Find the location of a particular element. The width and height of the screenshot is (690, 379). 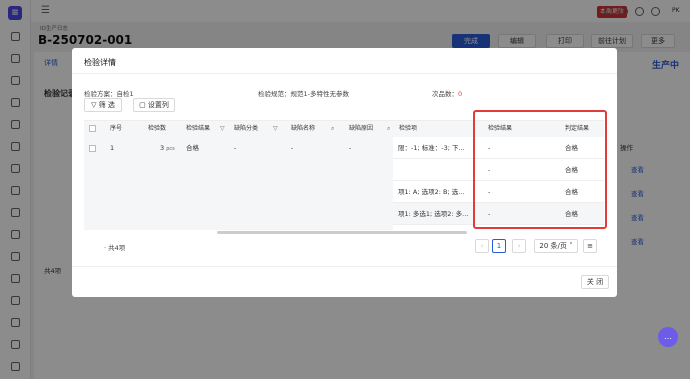

page-size-select: 20 条/页 ˅ is located at coordinates (556, 246).